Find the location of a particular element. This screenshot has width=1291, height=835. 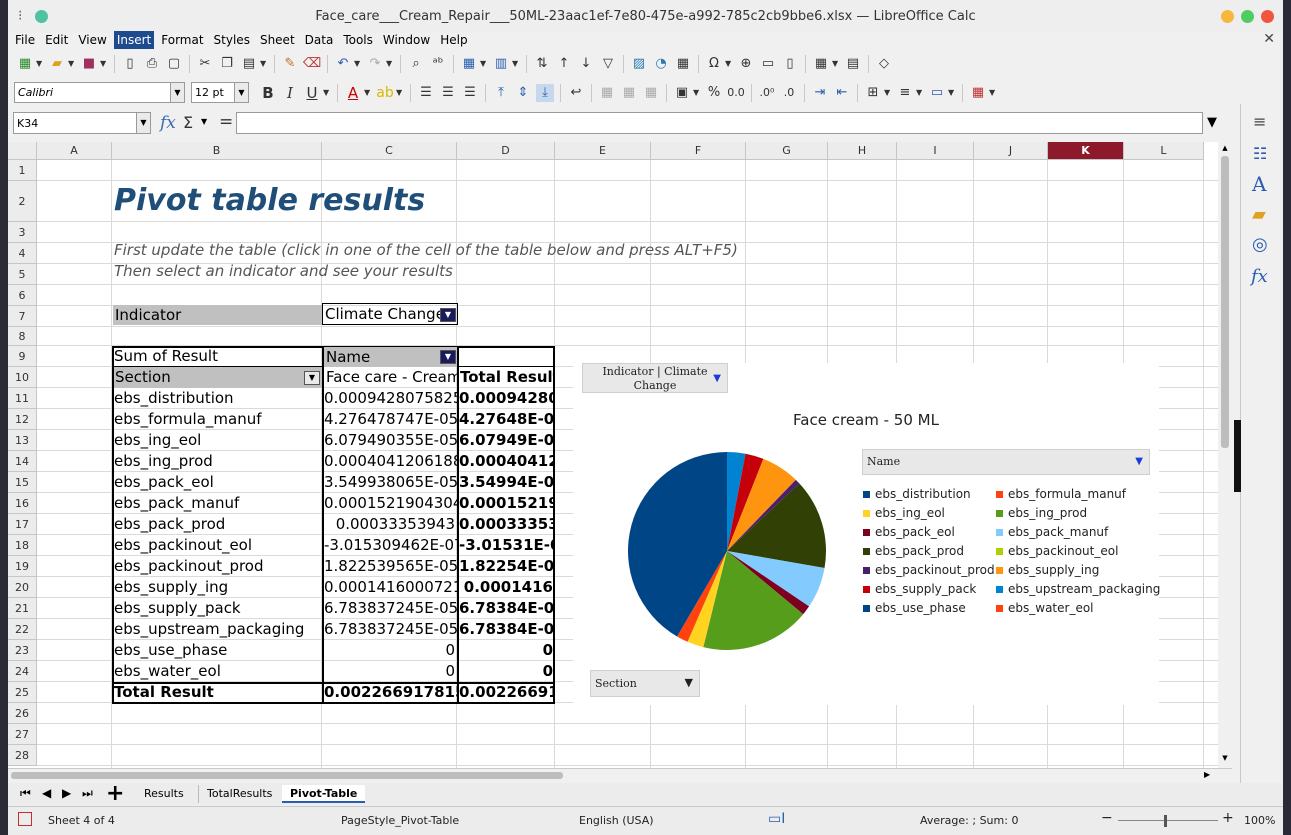

font-size-combo: 12 pt ▼ is located at coordinates (220, 92).